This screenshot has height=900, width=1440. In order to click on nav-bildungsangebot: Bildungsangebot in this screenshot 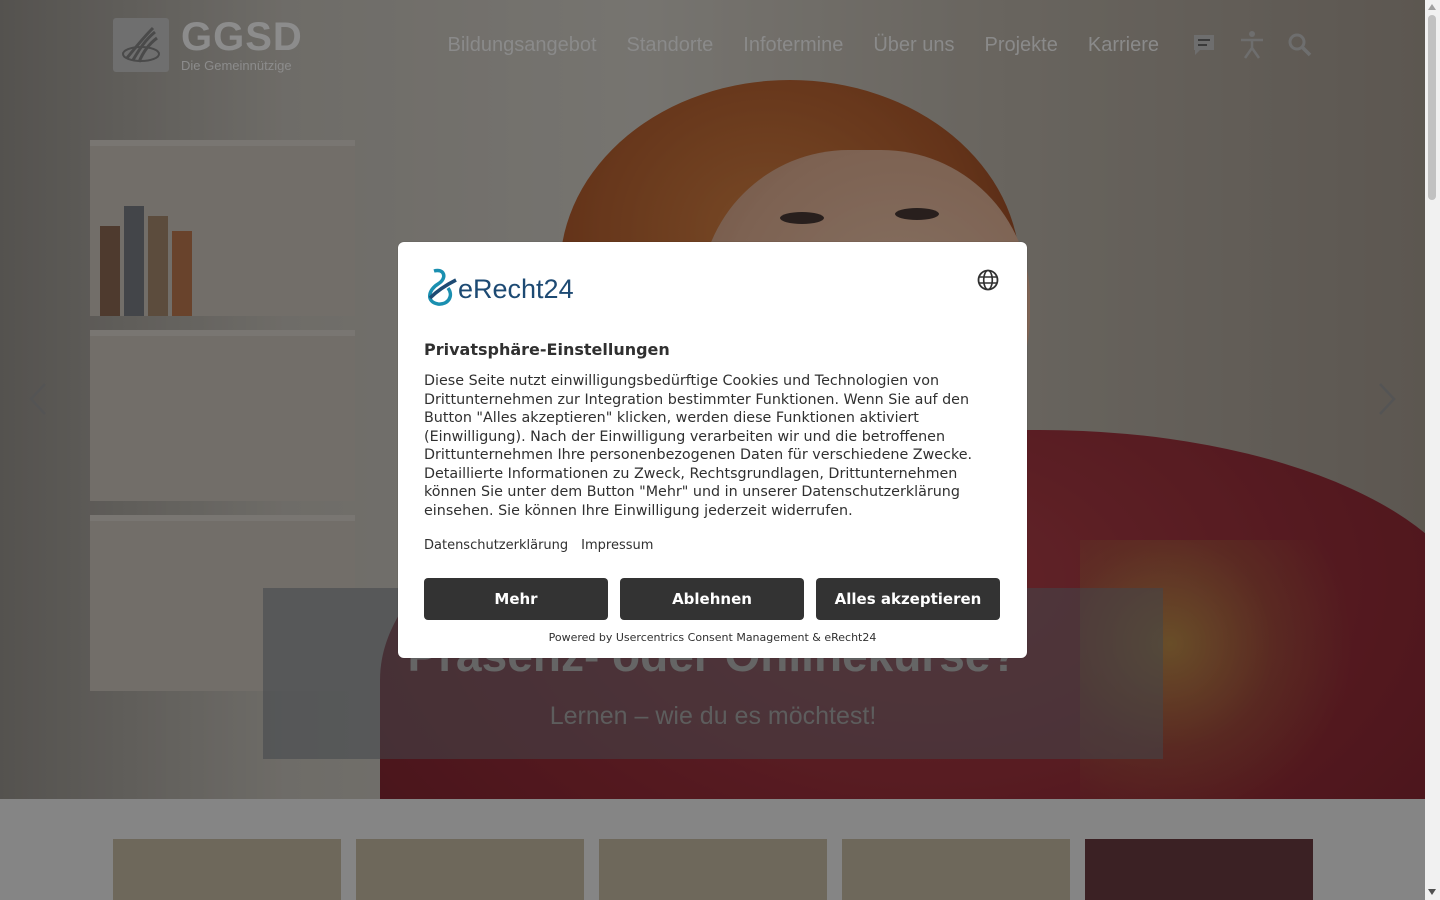, I will do `click(522, 45)`.